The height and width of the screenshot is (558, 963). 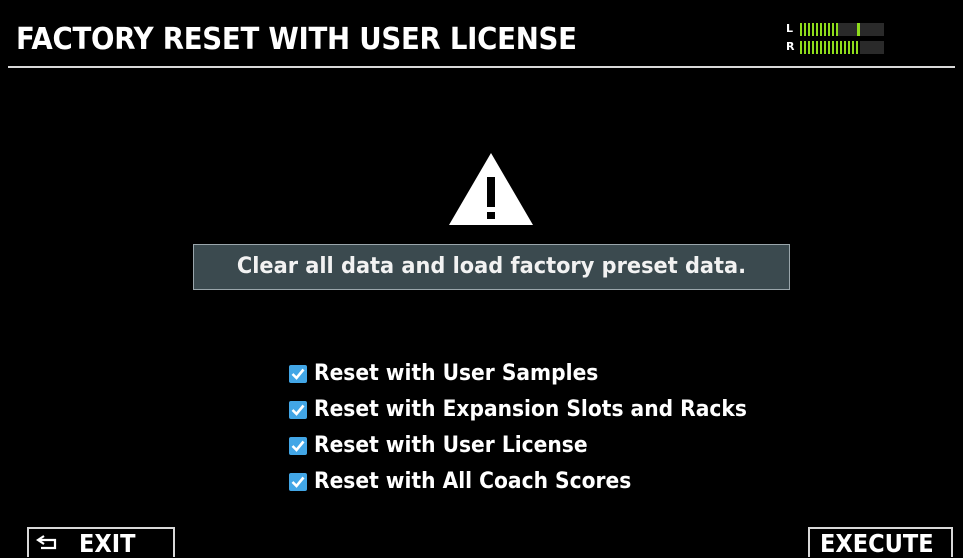 What do you see at coordinates (48, 545) in the screenshot?
I see `back-arrow-icon` at bounding box center [48, 545].